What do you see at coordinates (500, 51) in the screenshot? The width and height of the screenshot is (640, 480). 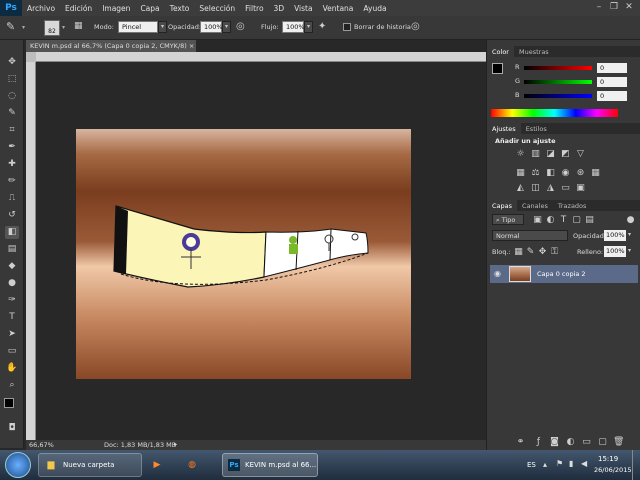 I see `tab-color: Color` at bounding box center [500, 51].